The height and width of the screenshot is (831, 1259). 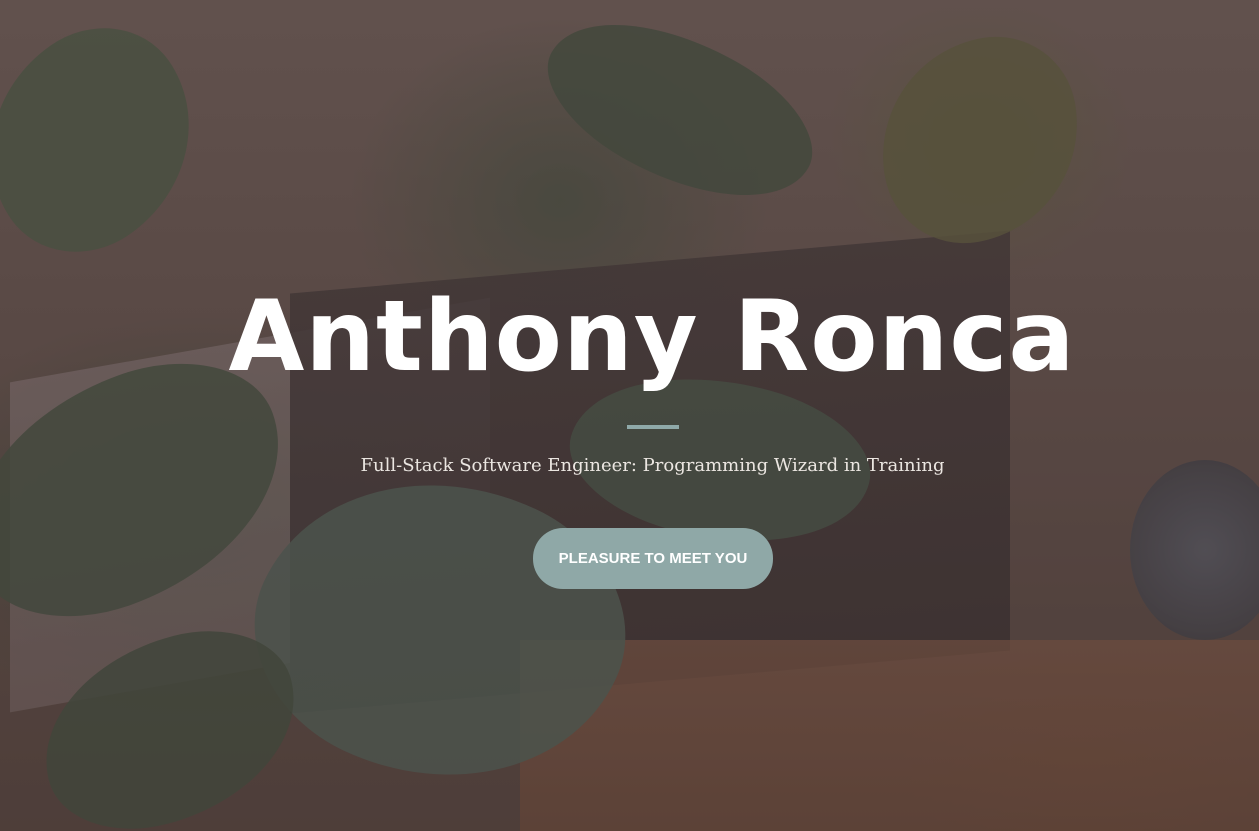 What do you see at coordinates (653, 427) in the screenshot?
I see `hero-divider` at bounding box center [653, 427].